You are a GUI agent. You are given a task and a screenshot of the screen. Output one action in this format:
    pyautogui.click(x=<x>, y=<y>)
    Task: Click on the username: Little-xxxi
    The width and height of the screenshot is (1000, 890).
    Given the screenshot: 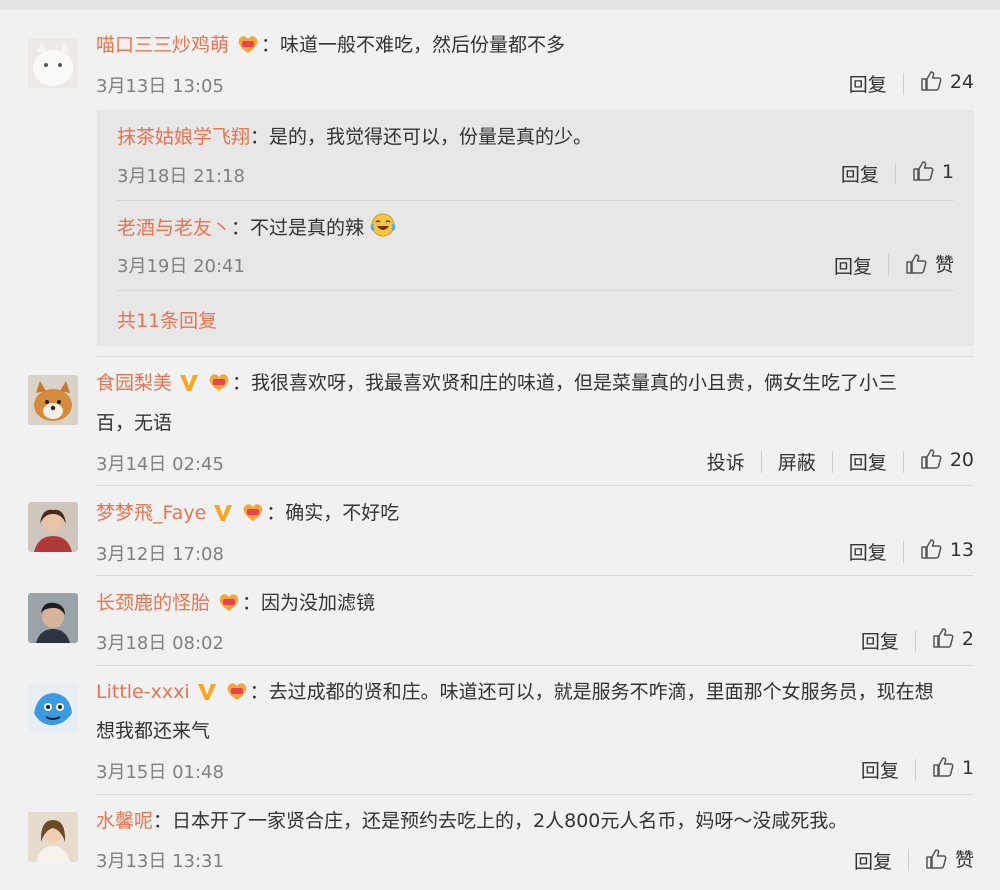 What is the action you would take?
    pyautogui.click(x=143, y=692)
    